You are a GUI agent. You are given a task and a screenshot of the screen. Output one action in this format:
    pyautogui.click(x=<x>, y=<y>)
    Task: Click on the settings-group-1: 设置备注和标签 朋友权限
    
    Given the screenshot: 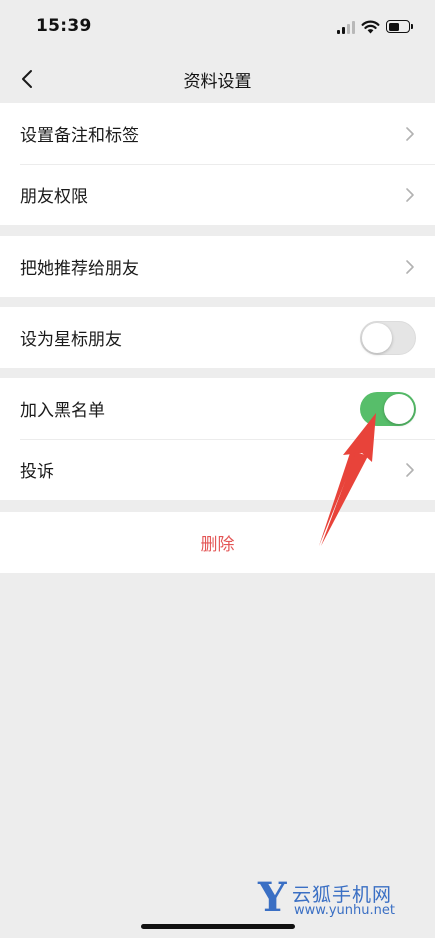 What is the action you would take?
    pyautogui.click(x=217, y=164)
    